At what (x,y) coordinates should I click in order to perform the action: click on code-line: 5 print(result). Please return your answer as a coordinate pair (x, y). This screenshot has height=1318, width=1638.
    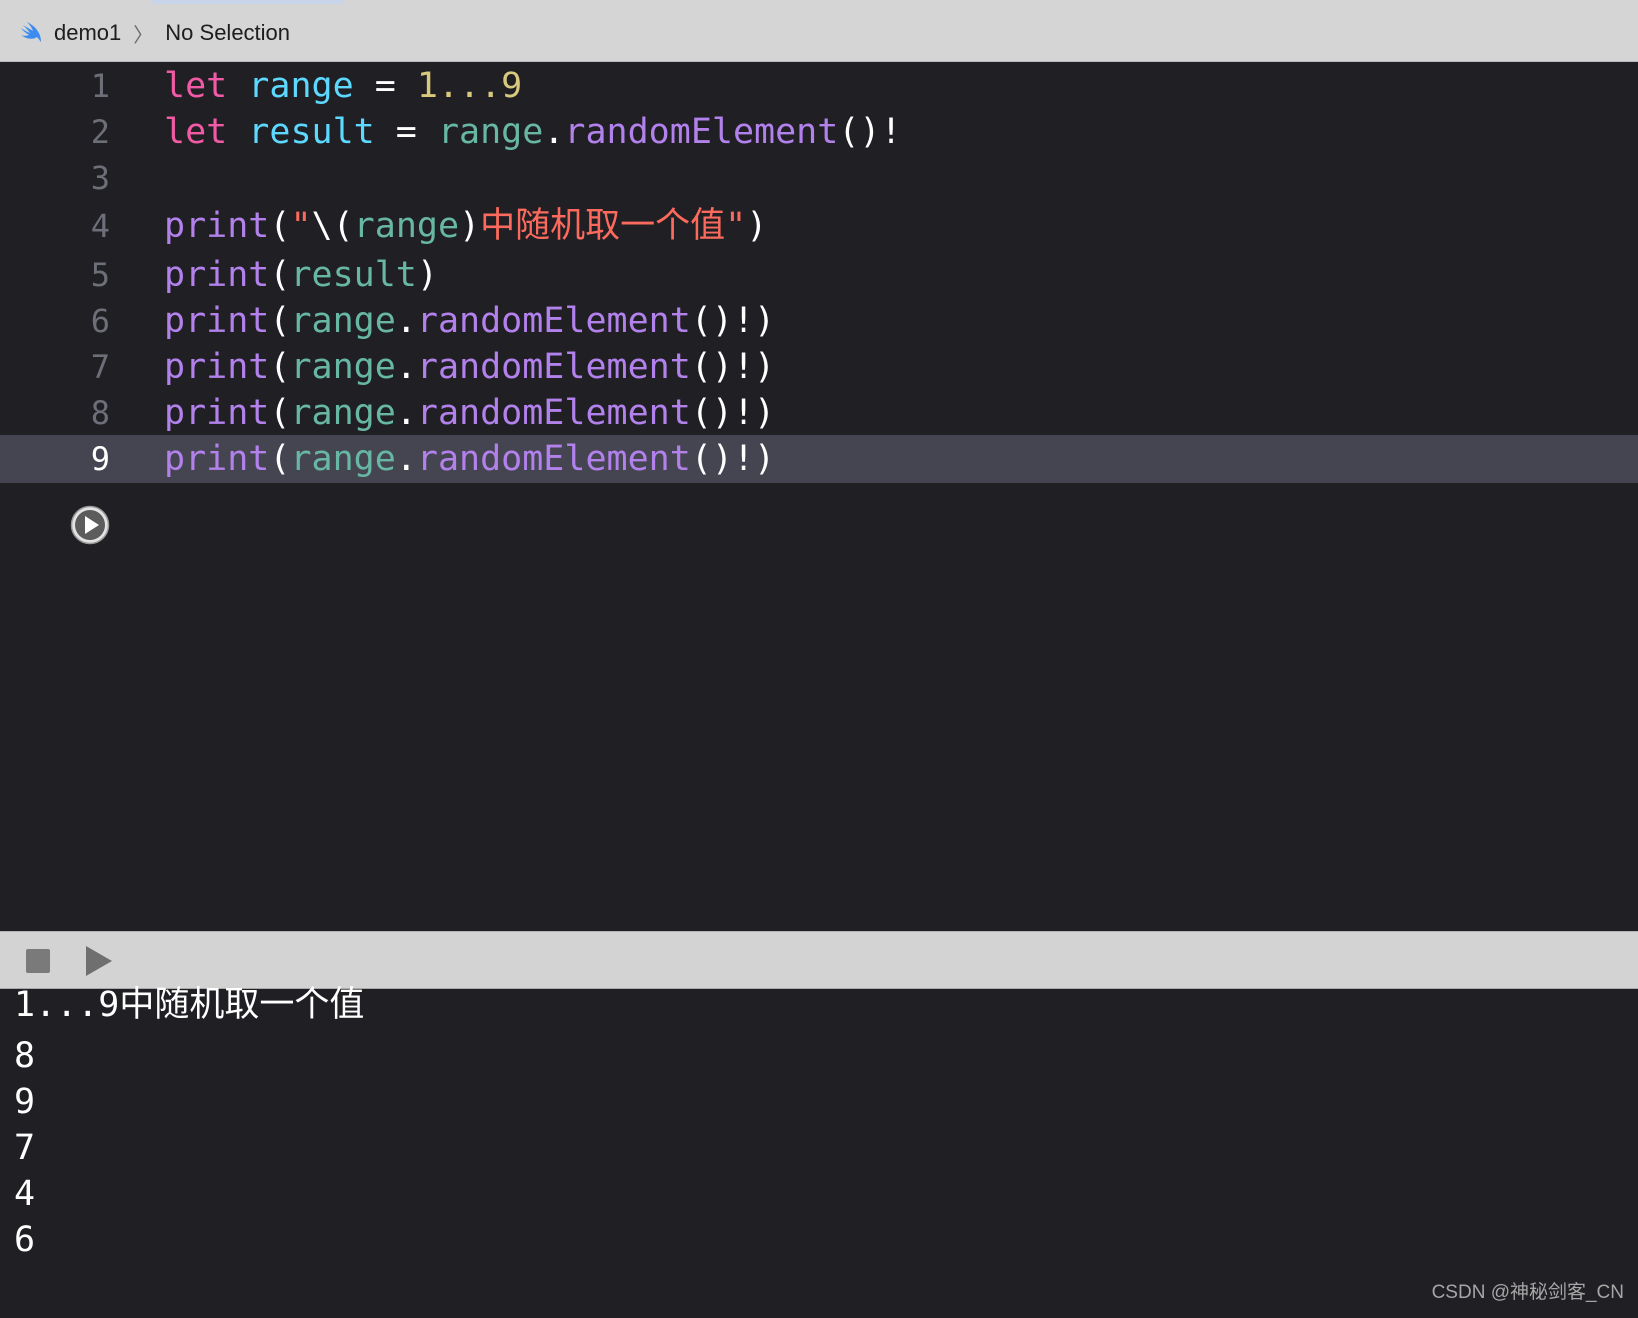
    Looking at the image, I should click on (819, 275).